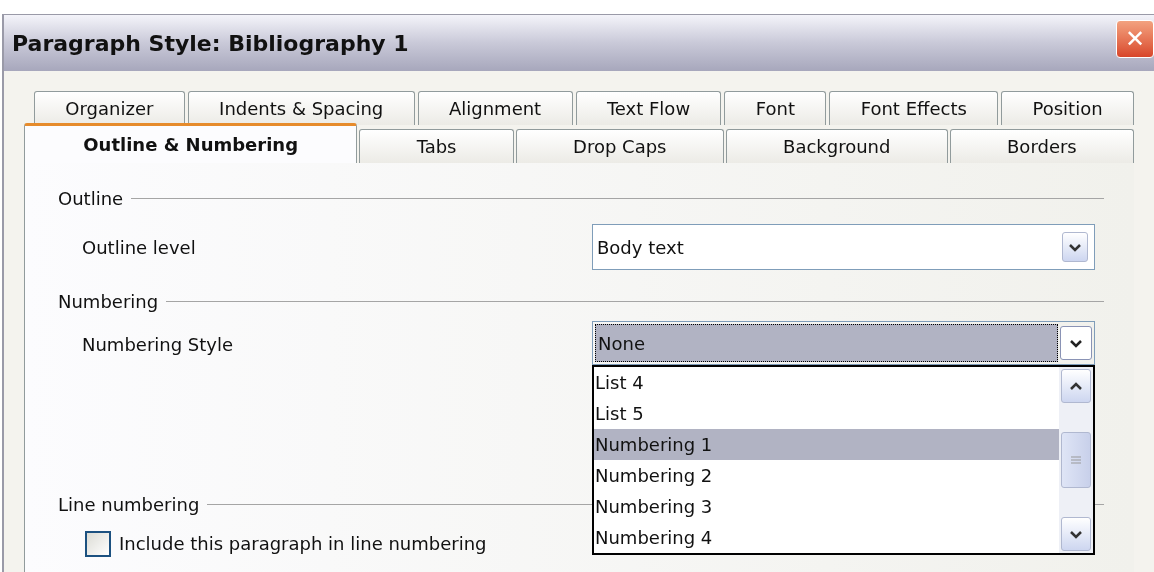 This screenshot has width=1154, height=572. I want to click on tab: Font Effects, so click(914, 108).